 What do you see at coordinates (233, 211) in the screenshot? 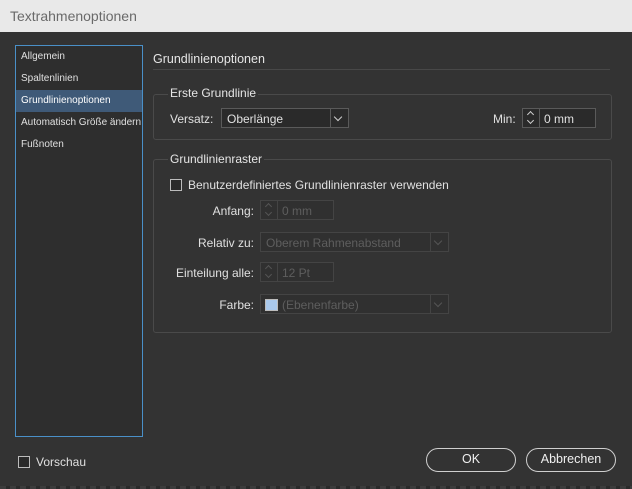
I see `start-label: Anfang:` at bounding box center [233, 211].